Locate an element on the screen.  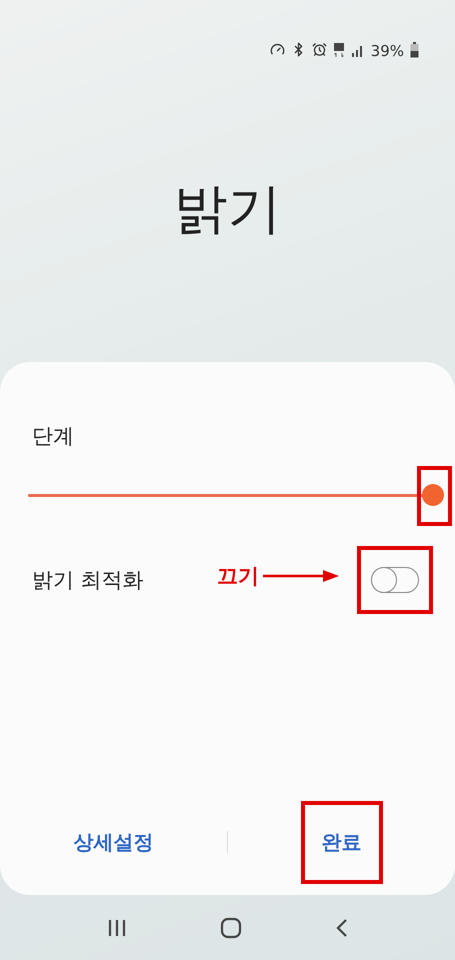
back-icon is located at coordinates (341, 928).